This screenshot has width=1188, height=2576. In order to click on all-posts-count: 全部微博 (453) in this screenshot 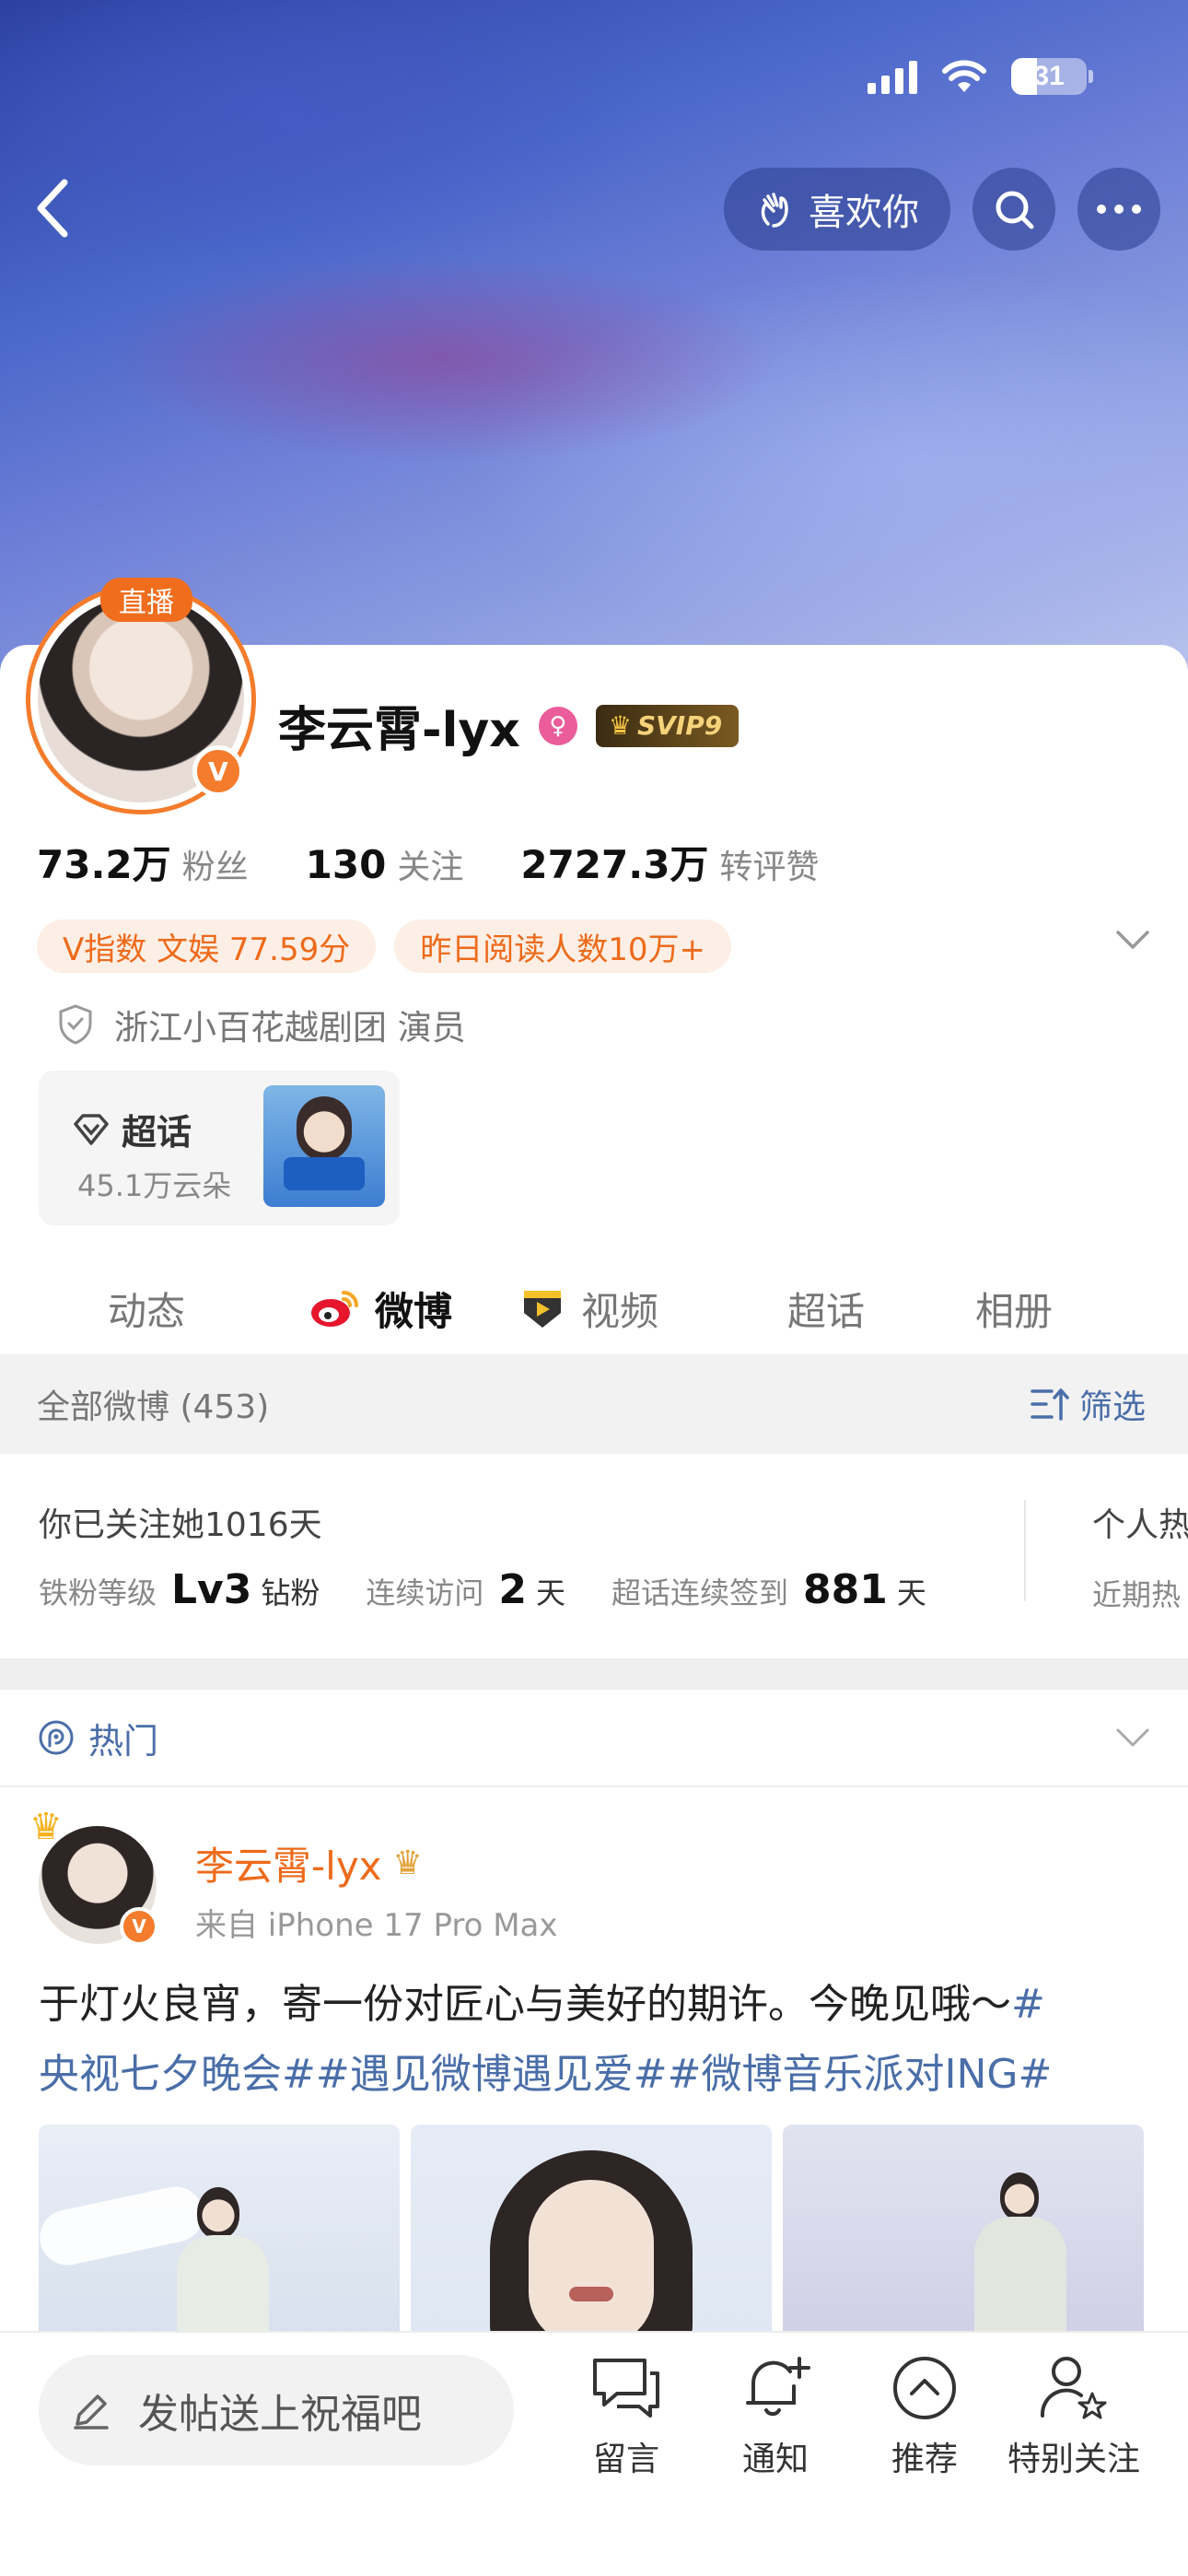, I will do `click(153, 1407)`.